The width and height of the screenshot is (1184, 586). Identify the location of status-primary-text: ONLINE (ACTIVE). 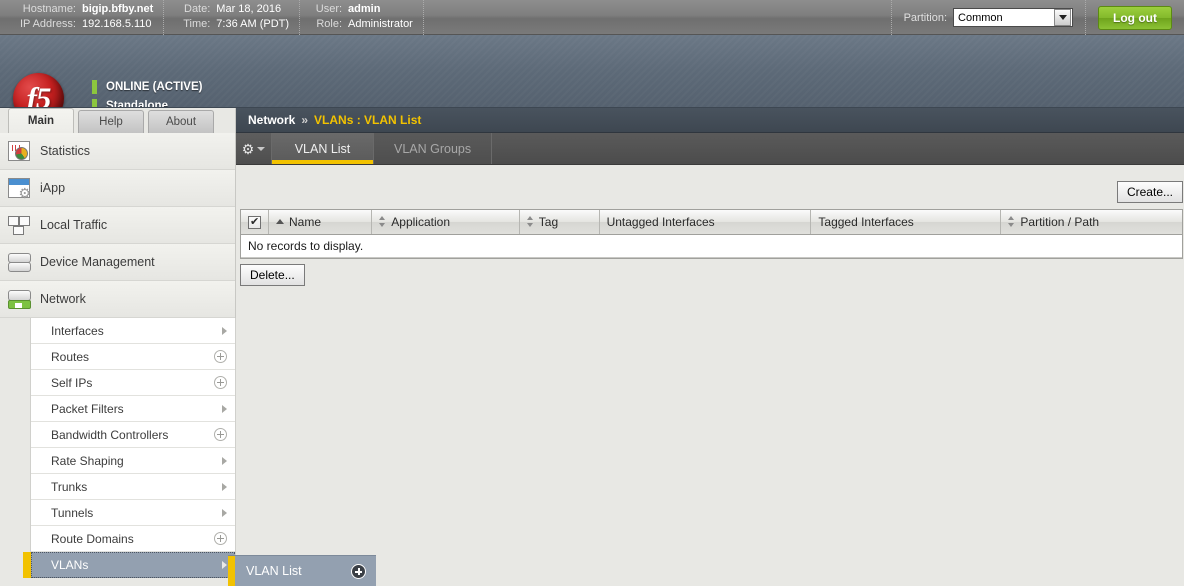
(154, 87).